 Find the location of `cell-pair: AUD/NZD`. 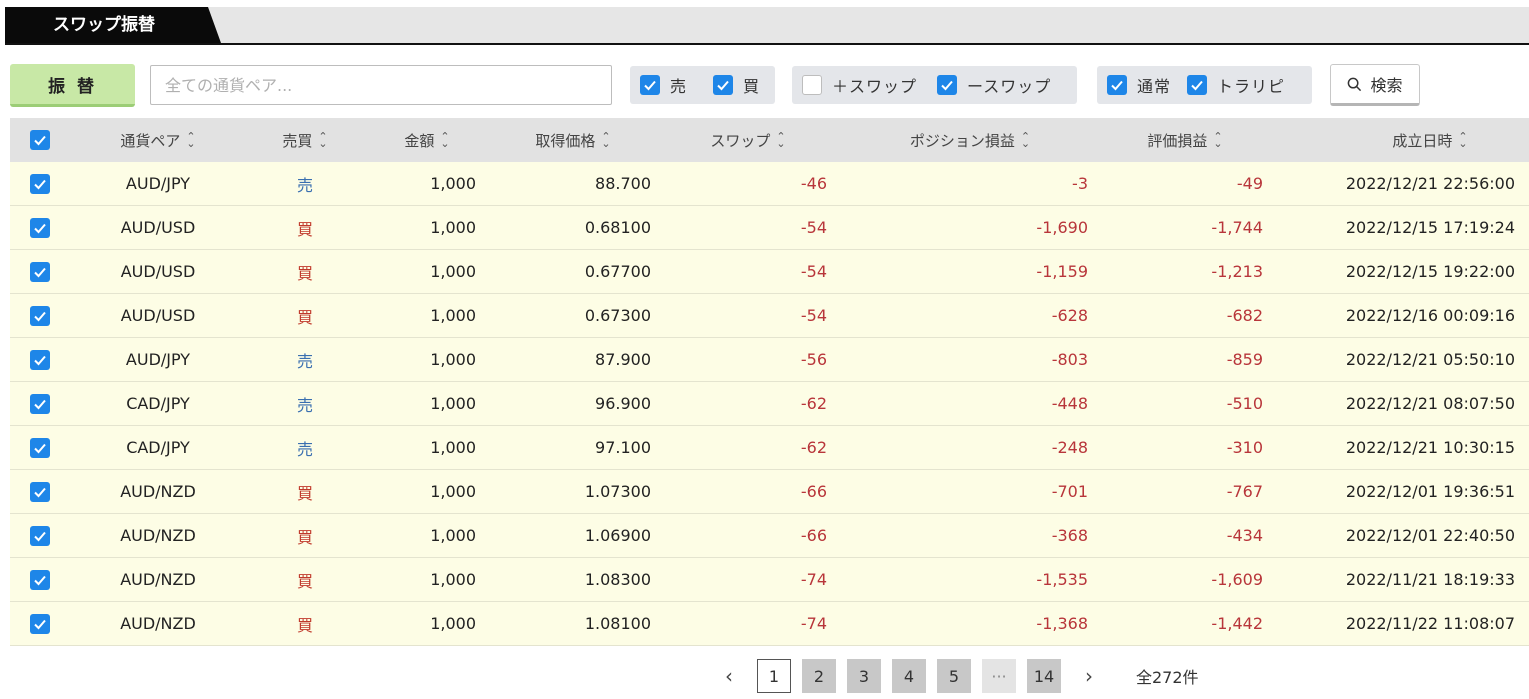

cell-pair: AUD/NZD is located at coordinates (158, 623).